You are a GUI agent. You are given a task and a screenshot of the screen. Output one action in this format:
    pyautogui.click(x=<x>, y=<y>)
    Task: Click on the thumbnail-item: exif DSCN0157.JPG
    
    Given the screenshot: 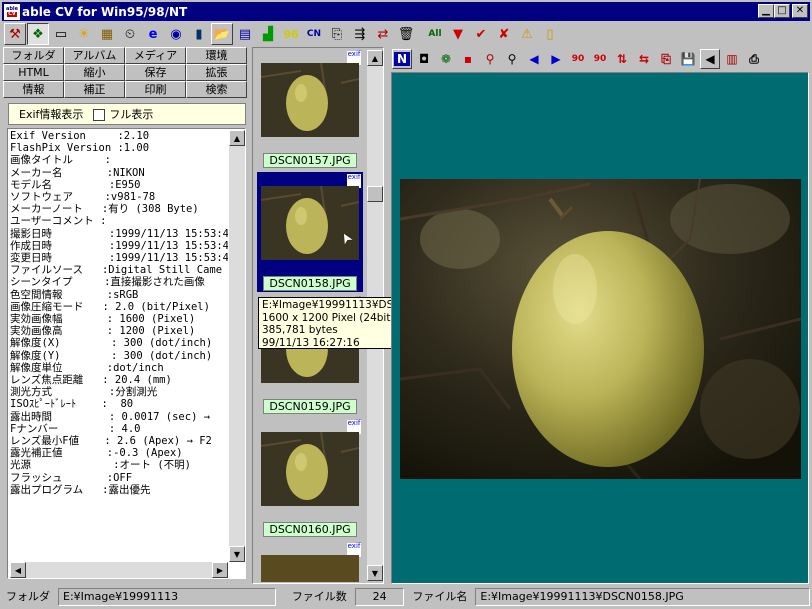 What is the action you would take?
    pyautogui.click(x=310, y=109)
    